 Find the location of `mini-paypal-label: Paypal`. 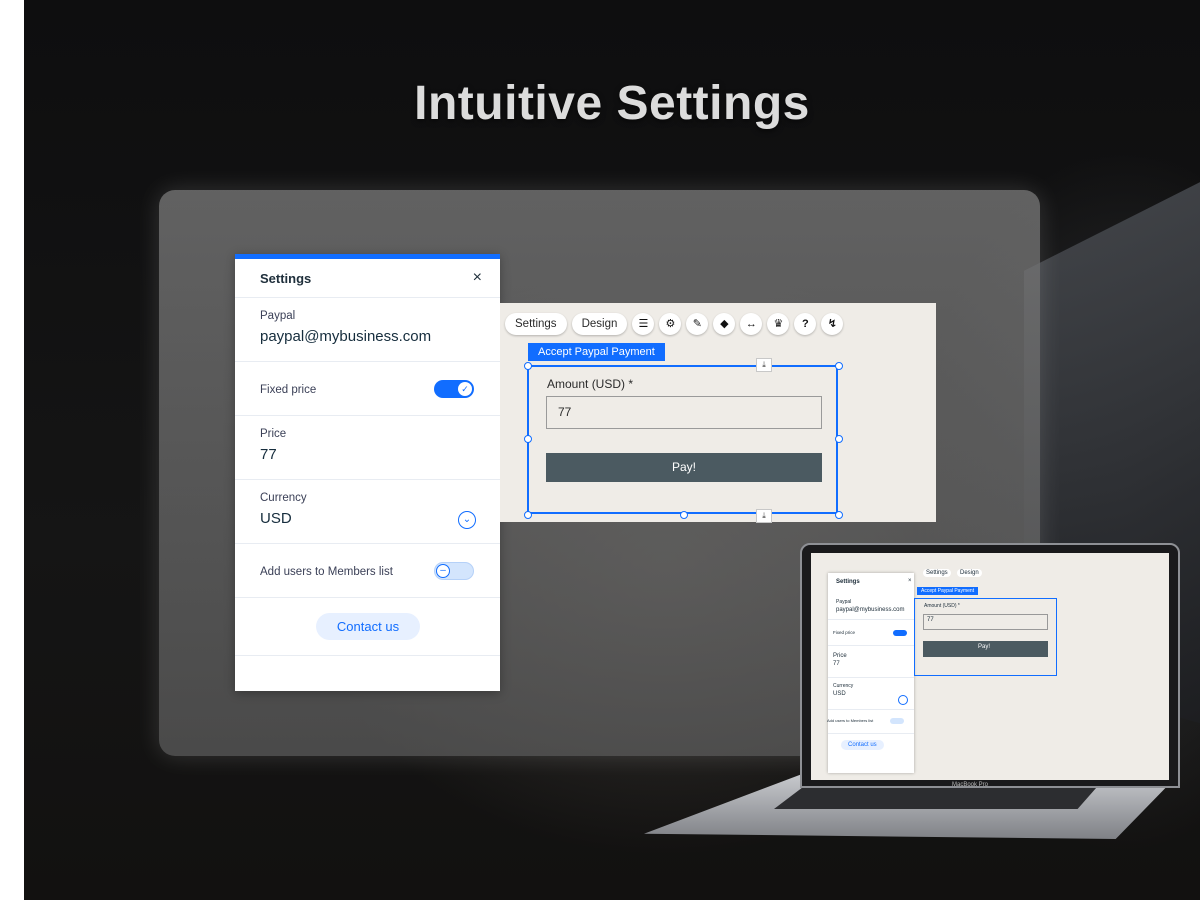

mini-paypal-label: Paypal is located at coordinates (844, 602).